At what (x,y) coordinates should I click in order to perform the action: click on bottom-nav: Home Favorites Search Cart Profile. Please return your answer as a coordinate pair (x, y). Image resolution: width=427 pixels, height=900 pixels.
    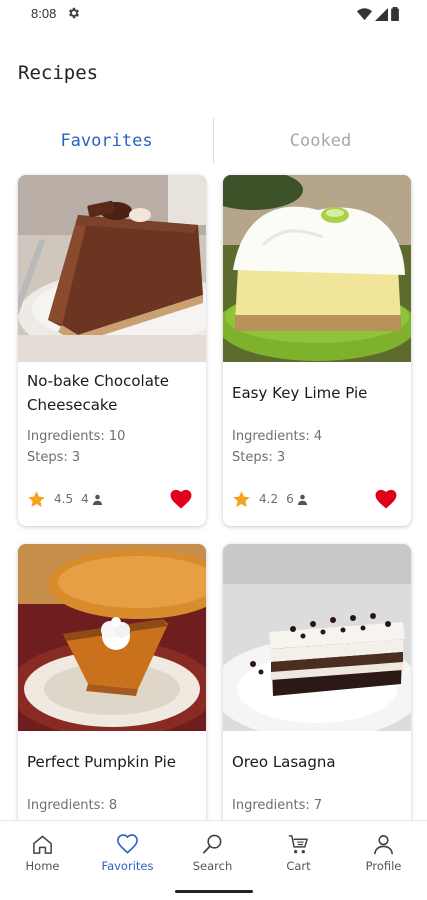
    Looking at the image, I should click on (213, 860).